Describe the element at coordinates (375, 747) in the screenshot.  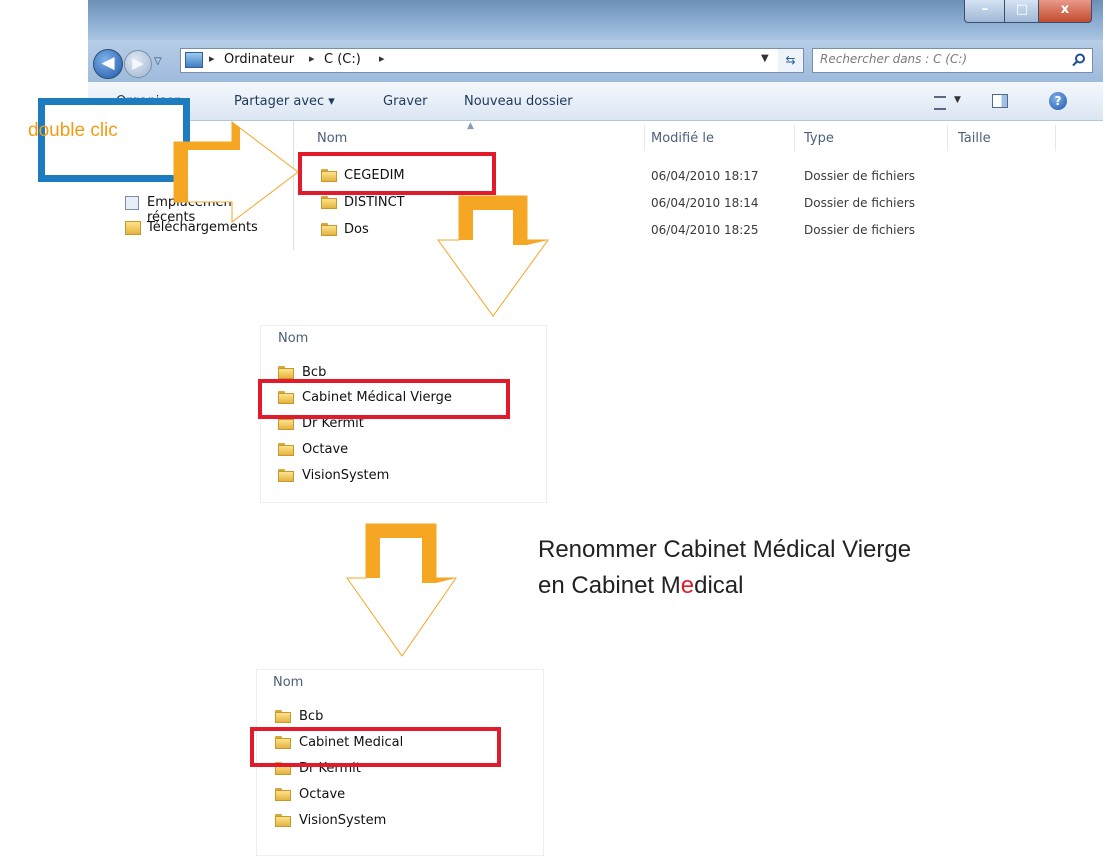
I see `highlight-cabinet-medical` at that location.